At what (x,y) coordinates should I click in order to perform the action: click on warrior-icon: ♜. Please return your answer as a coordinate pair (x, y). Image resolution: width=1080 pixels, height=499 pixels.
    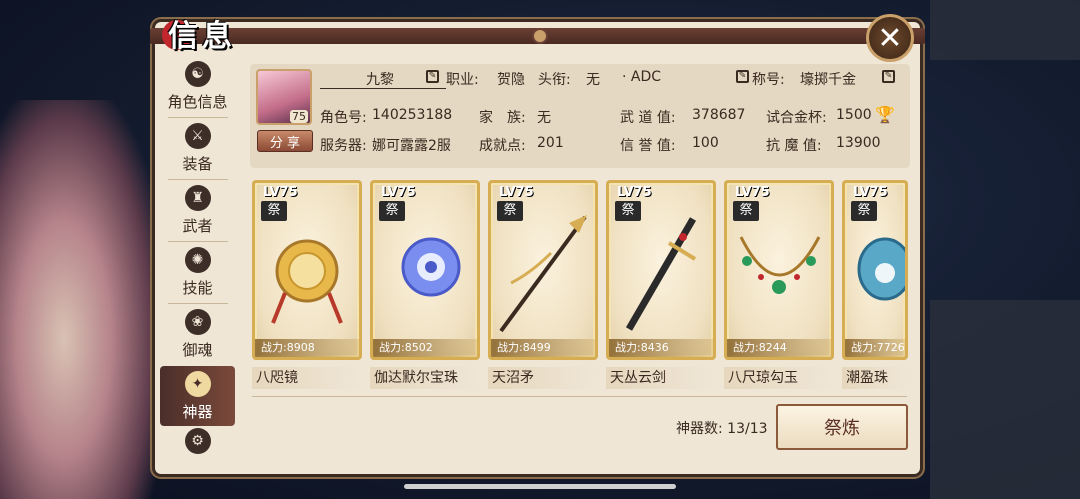
    Looking at the image, I should click on (197, 197).